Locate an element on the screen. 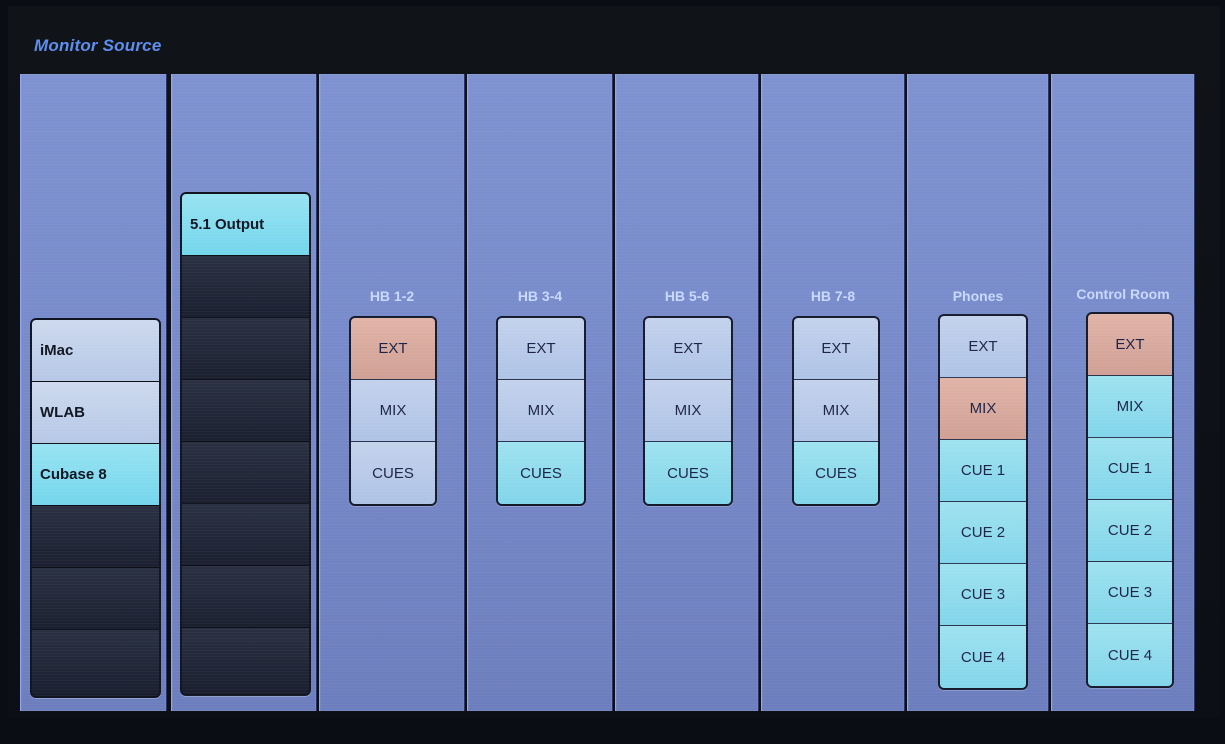 This screenshot has width=1225, height=744. hb-1-2-cues-button: CUES is located at coordinates (393, 473).